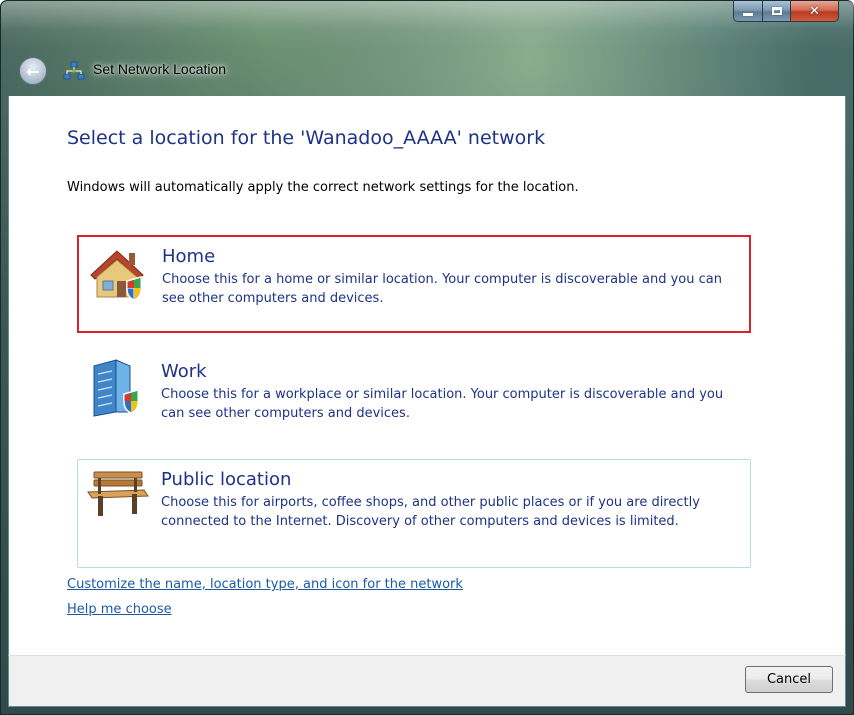  What do you see at coordinates (789, 679) in the screenshot?
I see `cancel-button: Cancel` at bounding box center [789, 679].